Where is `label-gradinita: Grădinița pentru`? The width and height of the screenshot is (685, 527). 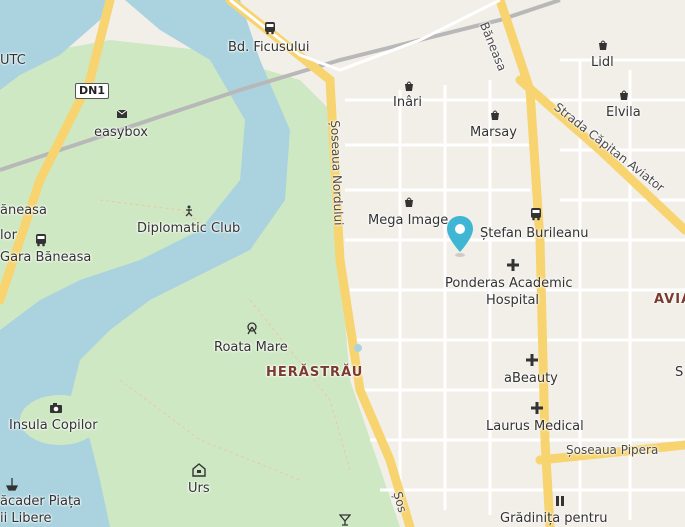 label-gradinita: Grădinița pentru is located at coordinates (554, 518).